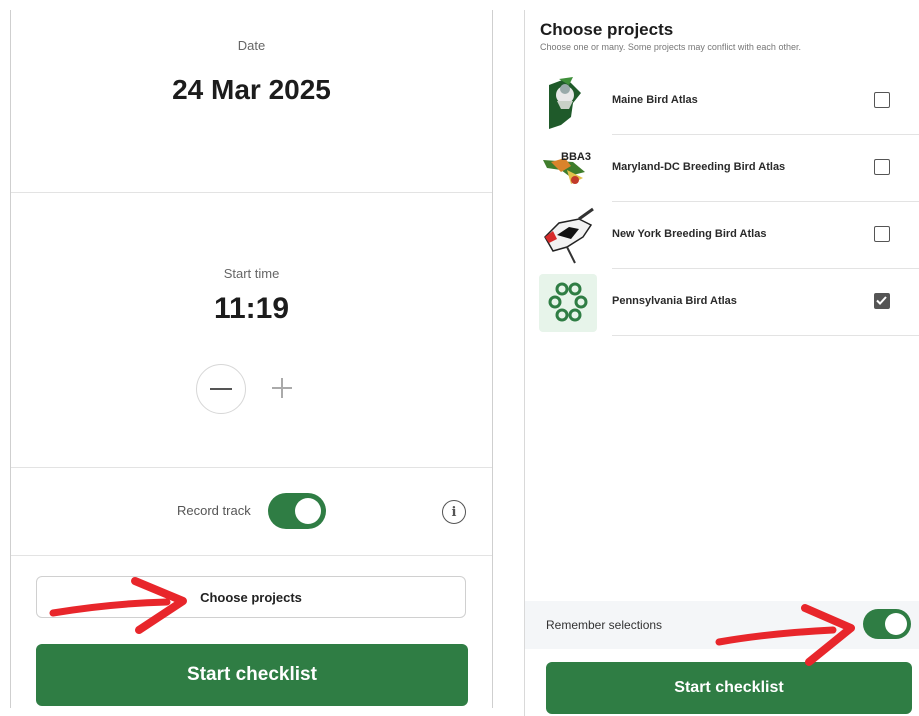 This screenshot has height=716, width=919. Describe the element at coordinates (576, 157) in the screenshot. I see `logo-text: BBA3` at that location.